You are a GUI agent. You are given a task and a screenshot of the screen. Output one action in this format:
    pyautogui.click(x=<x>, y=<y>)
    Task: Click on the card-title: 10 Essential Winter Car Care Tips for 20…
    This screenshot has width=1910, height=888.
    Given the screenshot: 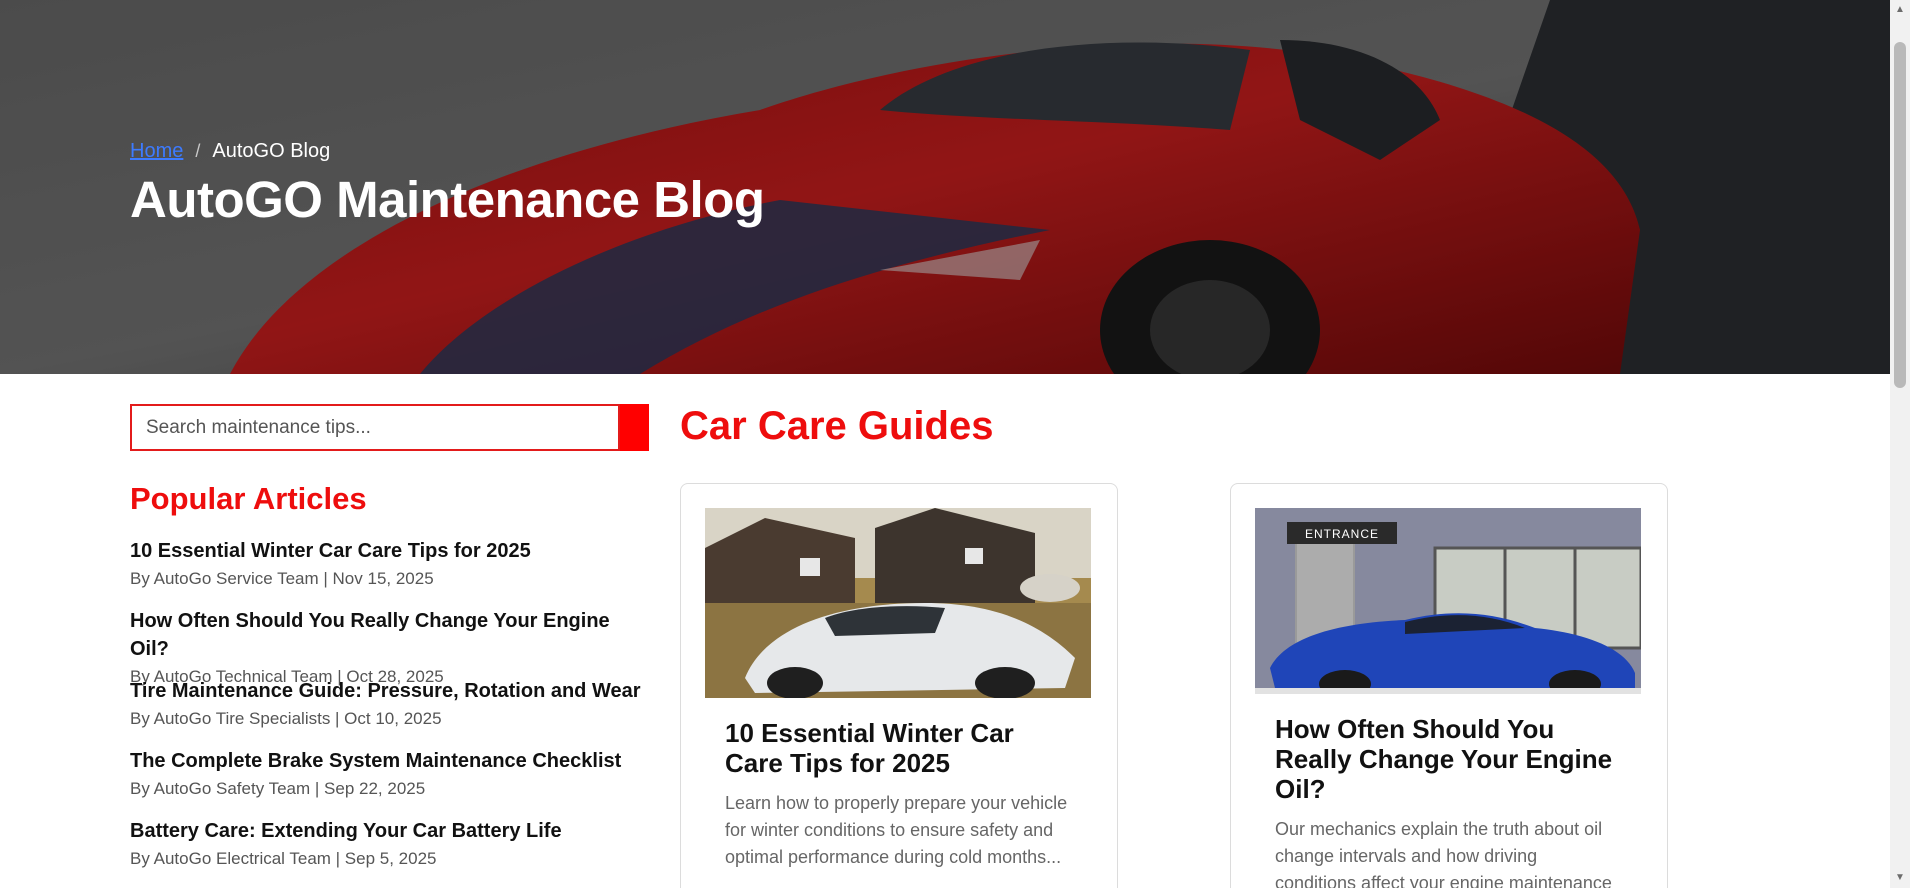 What is the action you would take?
    pyautogui.click(x=899, y=748)
    